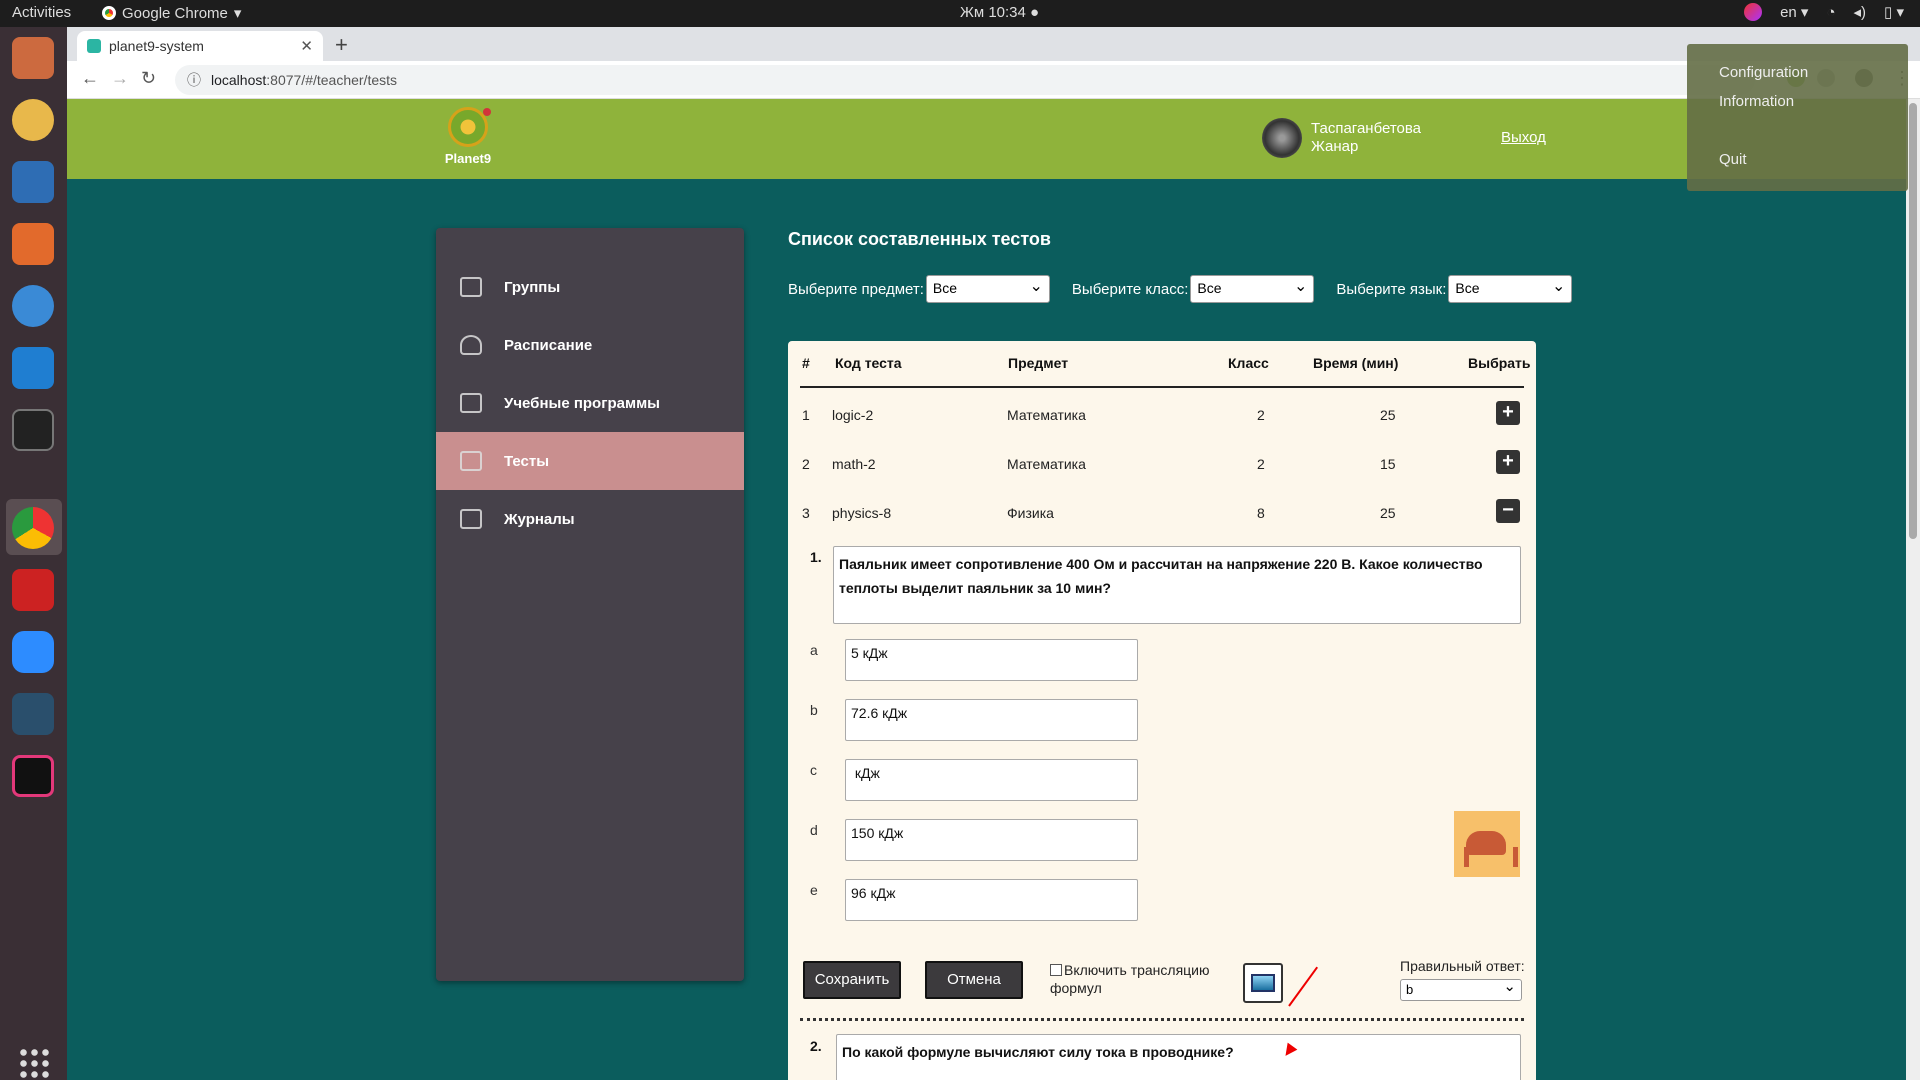  Describe the element at coordinates (341, 45) in the screenshot. I see `new-tab-button: +` at that location.